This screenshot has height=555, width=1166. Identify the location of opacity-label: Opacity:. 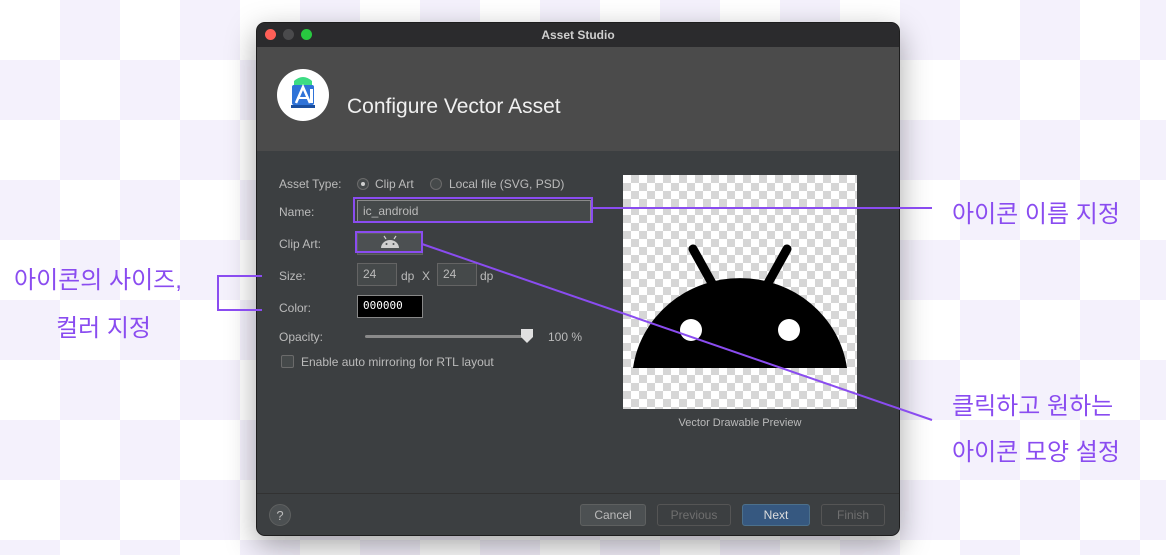
(301, 337).